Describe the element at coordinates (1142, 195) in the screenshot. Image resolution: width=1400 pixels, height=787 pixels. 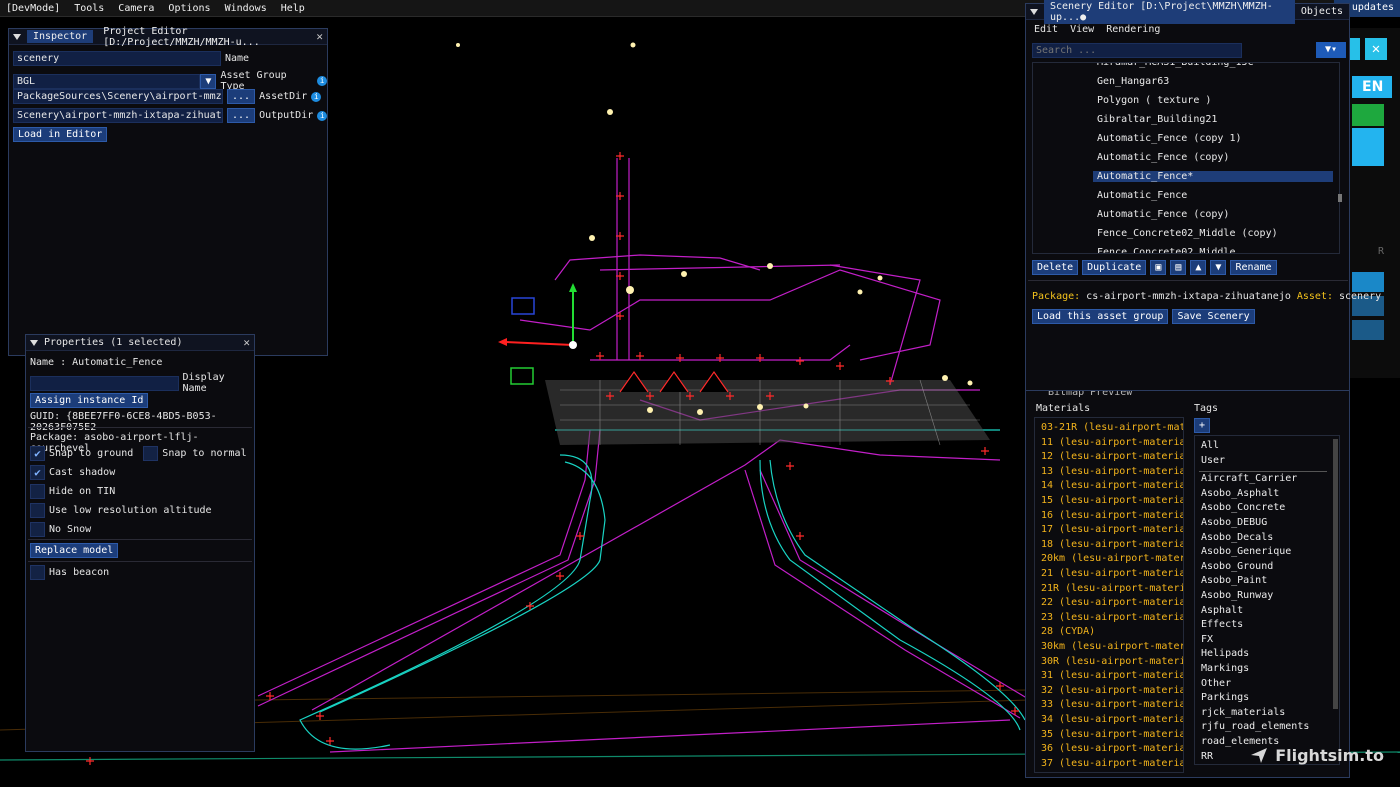
I see `scene-list-item: Automatic_Fence` at that location.